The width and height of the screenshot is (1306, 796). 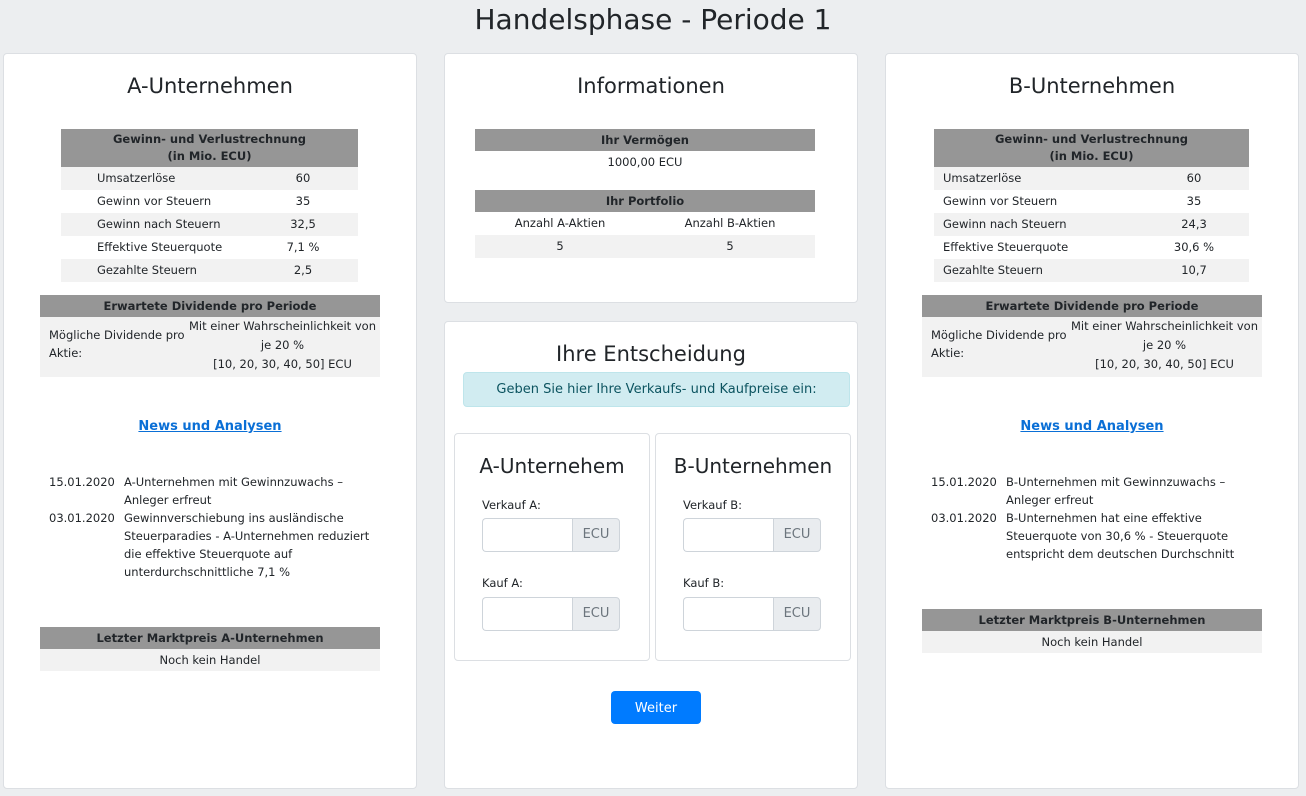 What do you see at coordinates (797, 535) in the screenshot?
I see `sell-b-unit: ECU` at bounding box center [797, 535].